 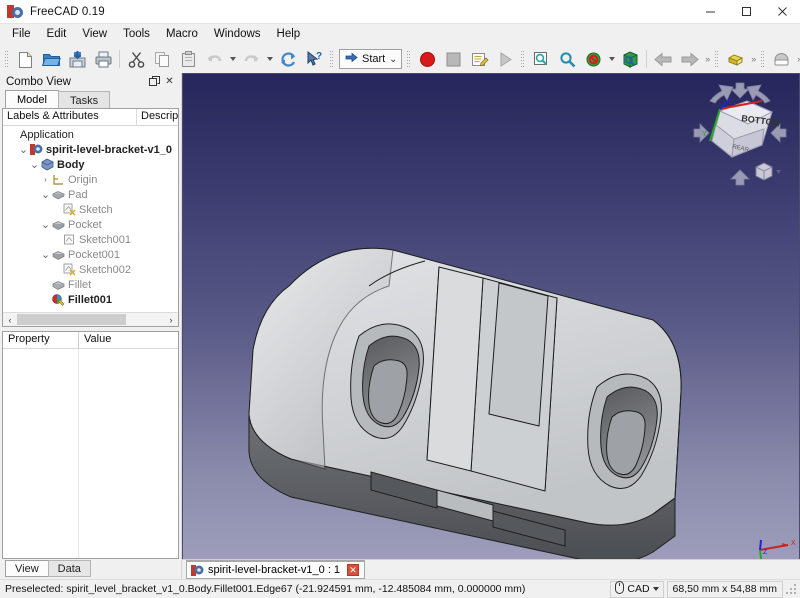 What do you see at coordinates (409, 59) in the screenshot?
I see `toolbar-grip-macro` at bounding box center [409, 59].